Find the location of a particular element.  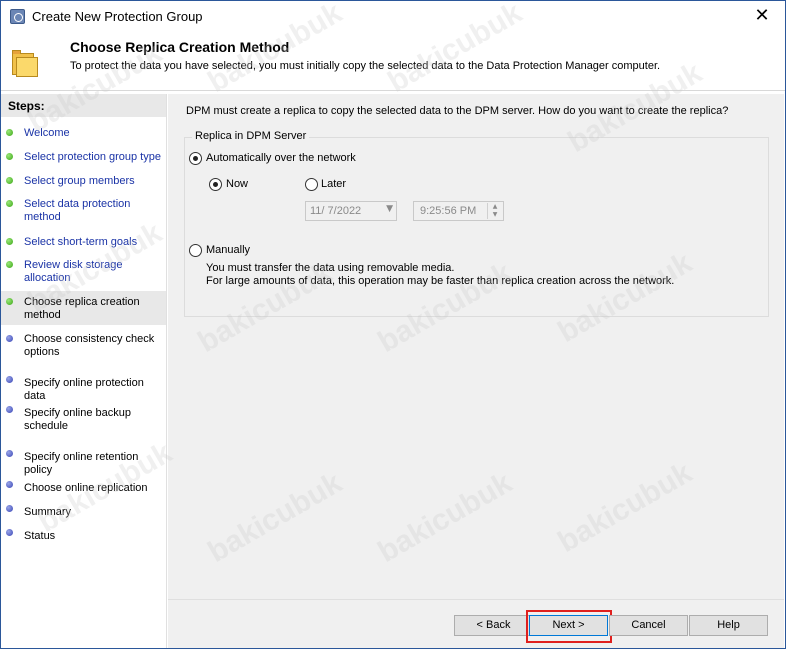

time-spin-buttons: ▲ ▼ is located at coordinates (494, 211).